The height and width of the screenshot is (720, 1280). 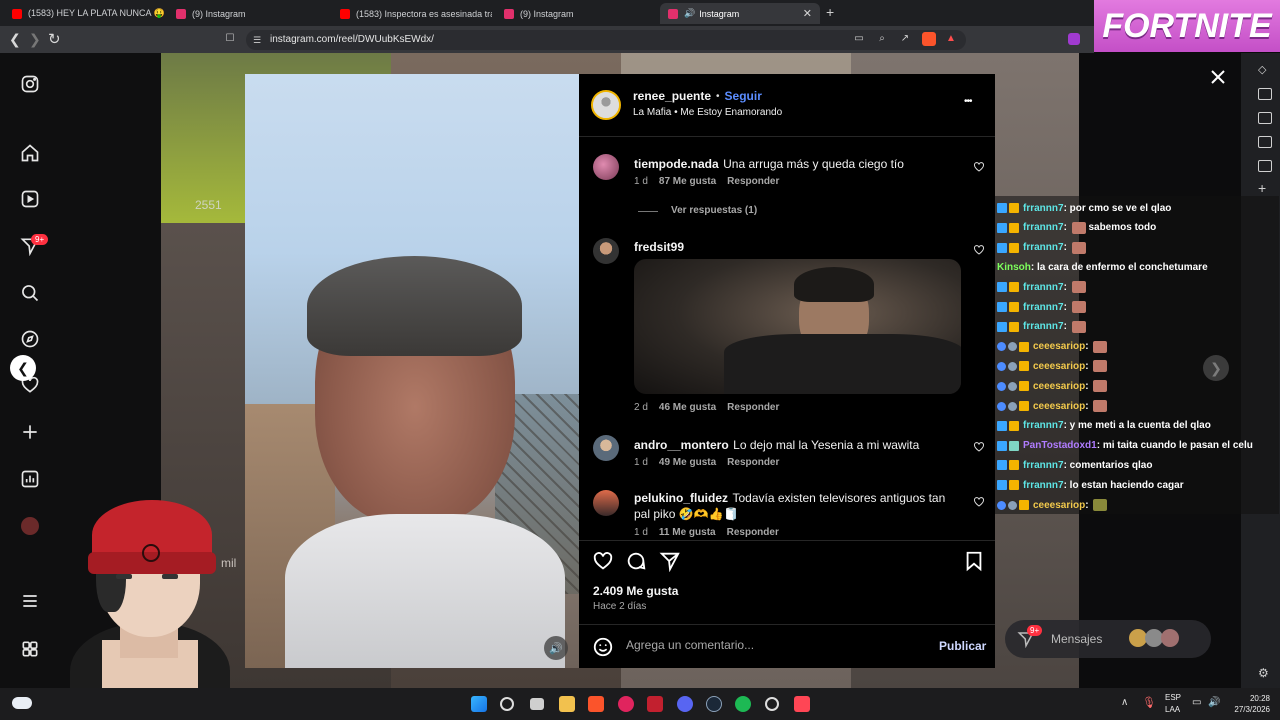 What do you see at coordinates (1265, 142) in the screenshot?
I see `bookmarks-panel-icon` at bounding box center [1265, 142].